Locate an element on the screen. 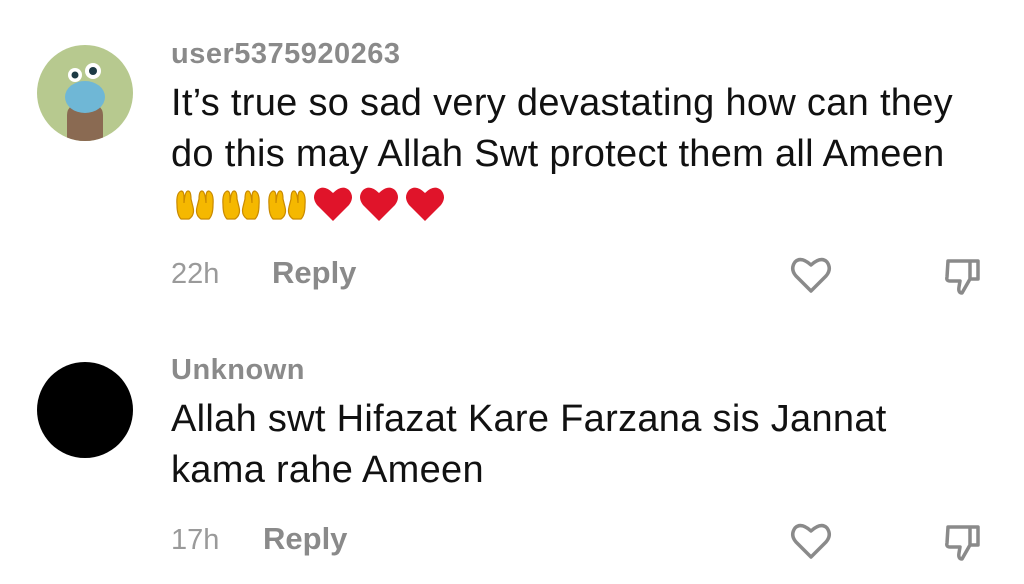  comment-timestamp: 22h is located at coordinates (195, 274).